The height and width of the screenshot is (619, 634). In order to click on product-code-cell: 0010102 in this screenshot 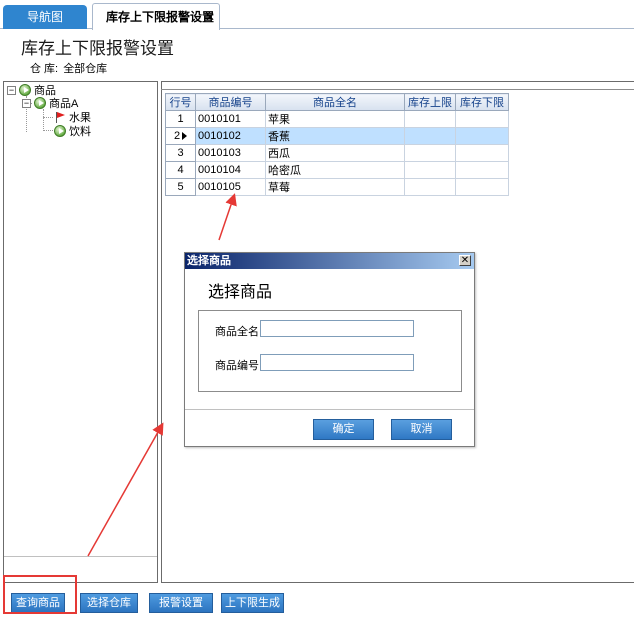, I will do `click(230, 136)`.